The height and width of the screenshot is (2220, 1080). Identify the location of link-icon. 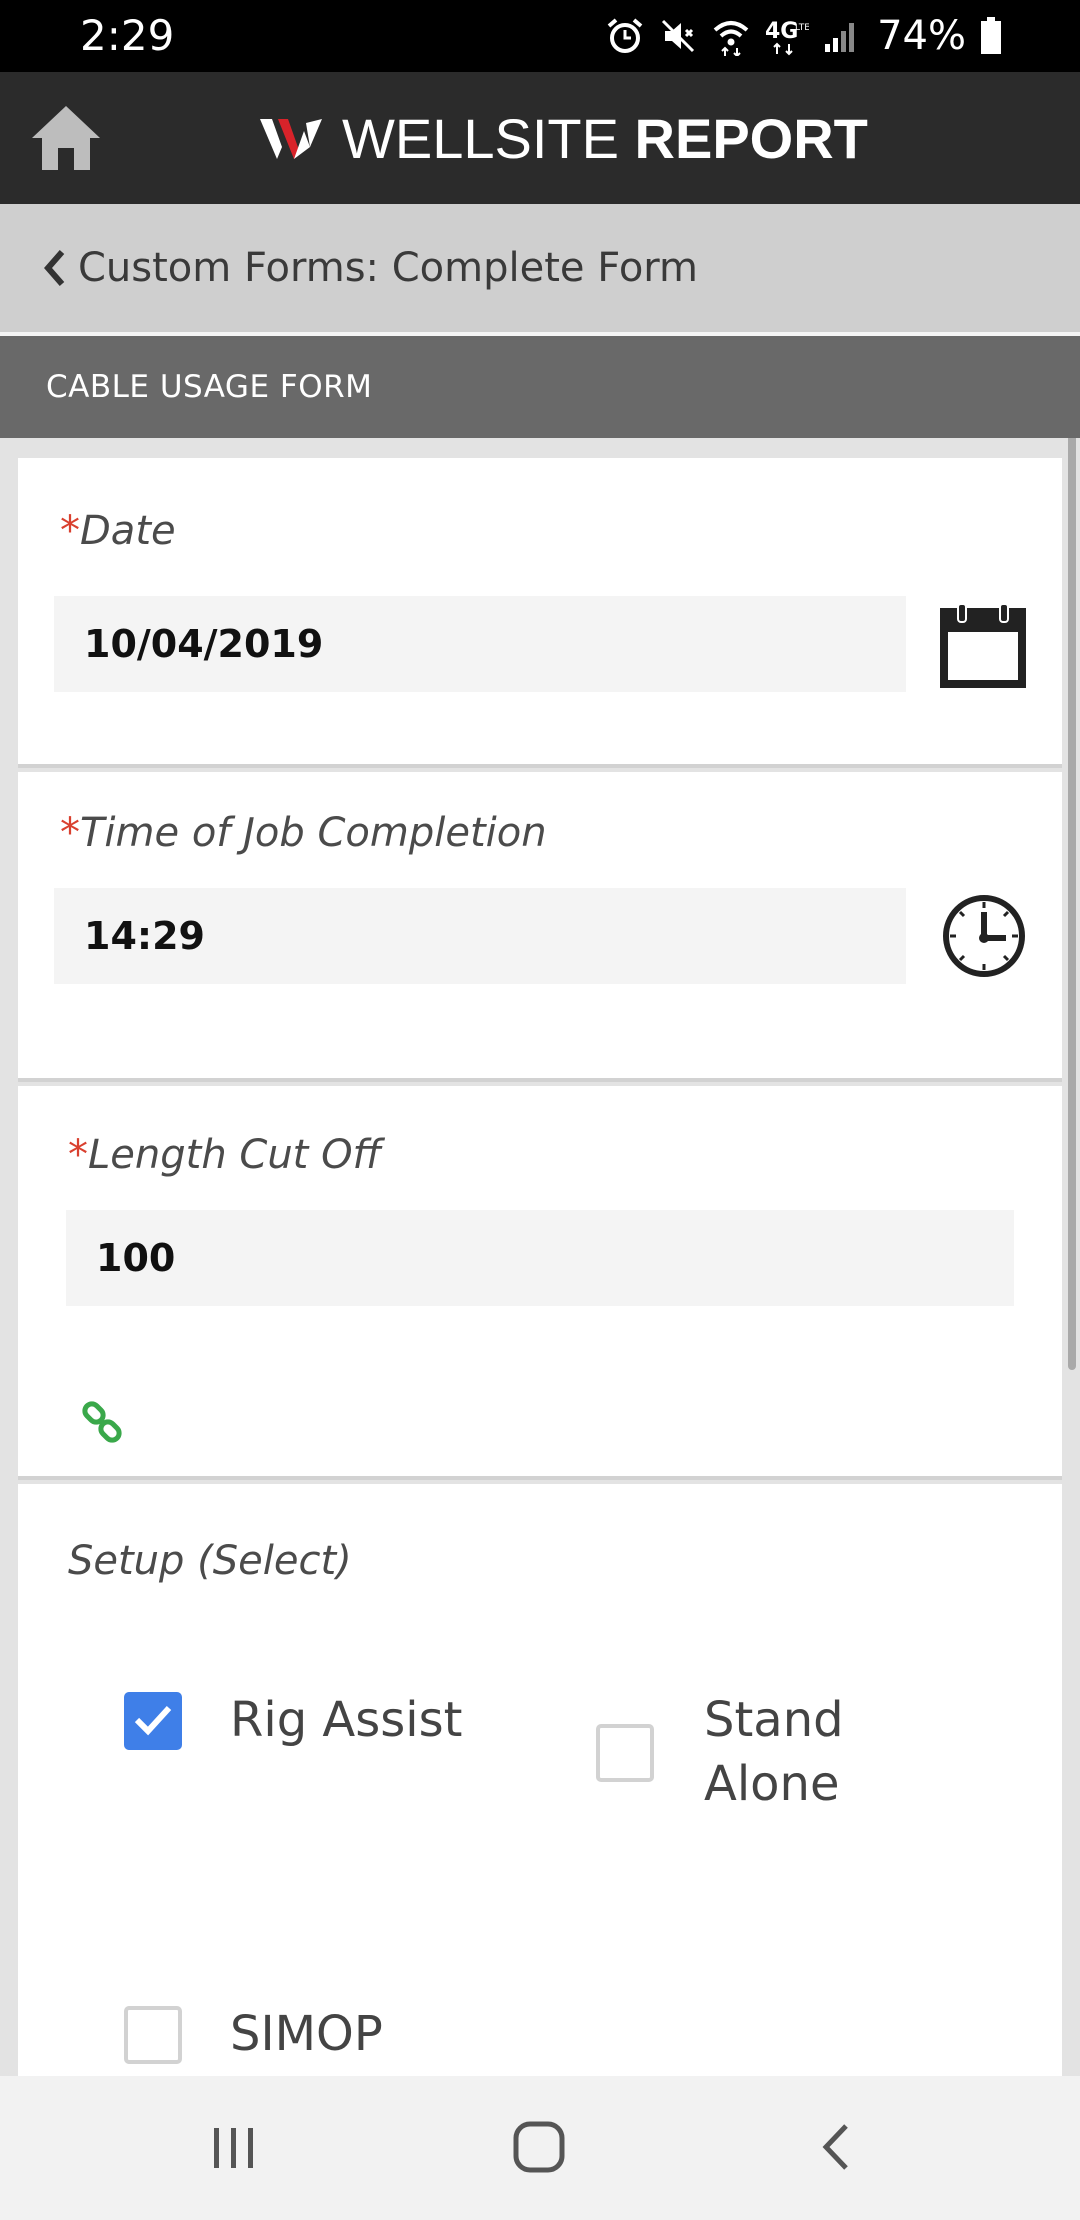
(102, 1424).